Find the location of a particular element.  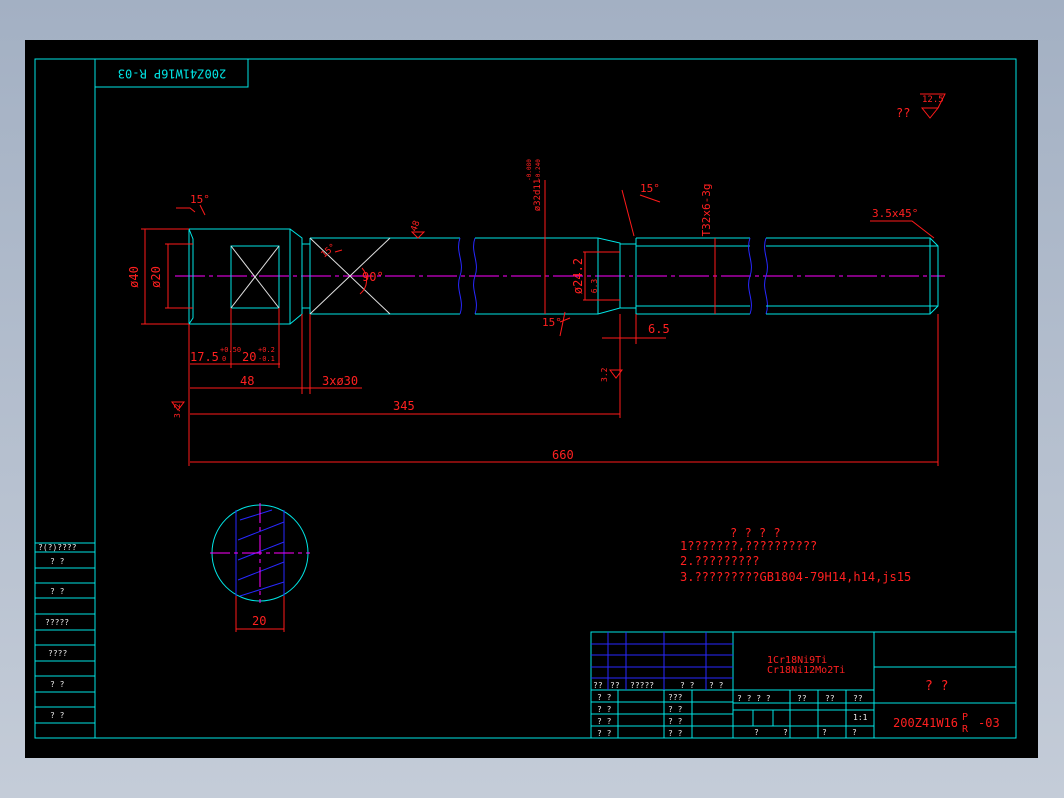

code-sub: R is located at coordinates (965, 729).